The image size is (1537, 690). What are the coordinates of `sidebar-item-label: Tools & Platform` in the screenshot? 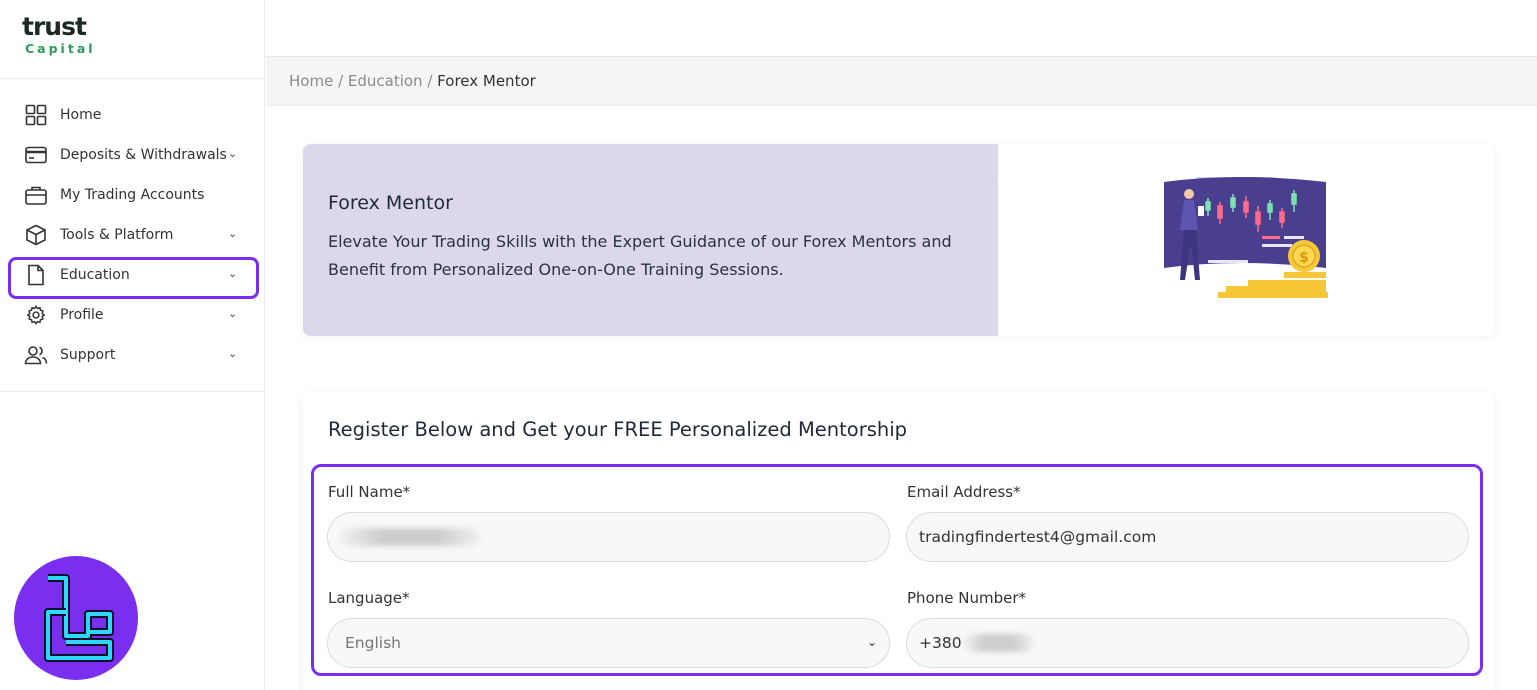 It's located at (117, 235).